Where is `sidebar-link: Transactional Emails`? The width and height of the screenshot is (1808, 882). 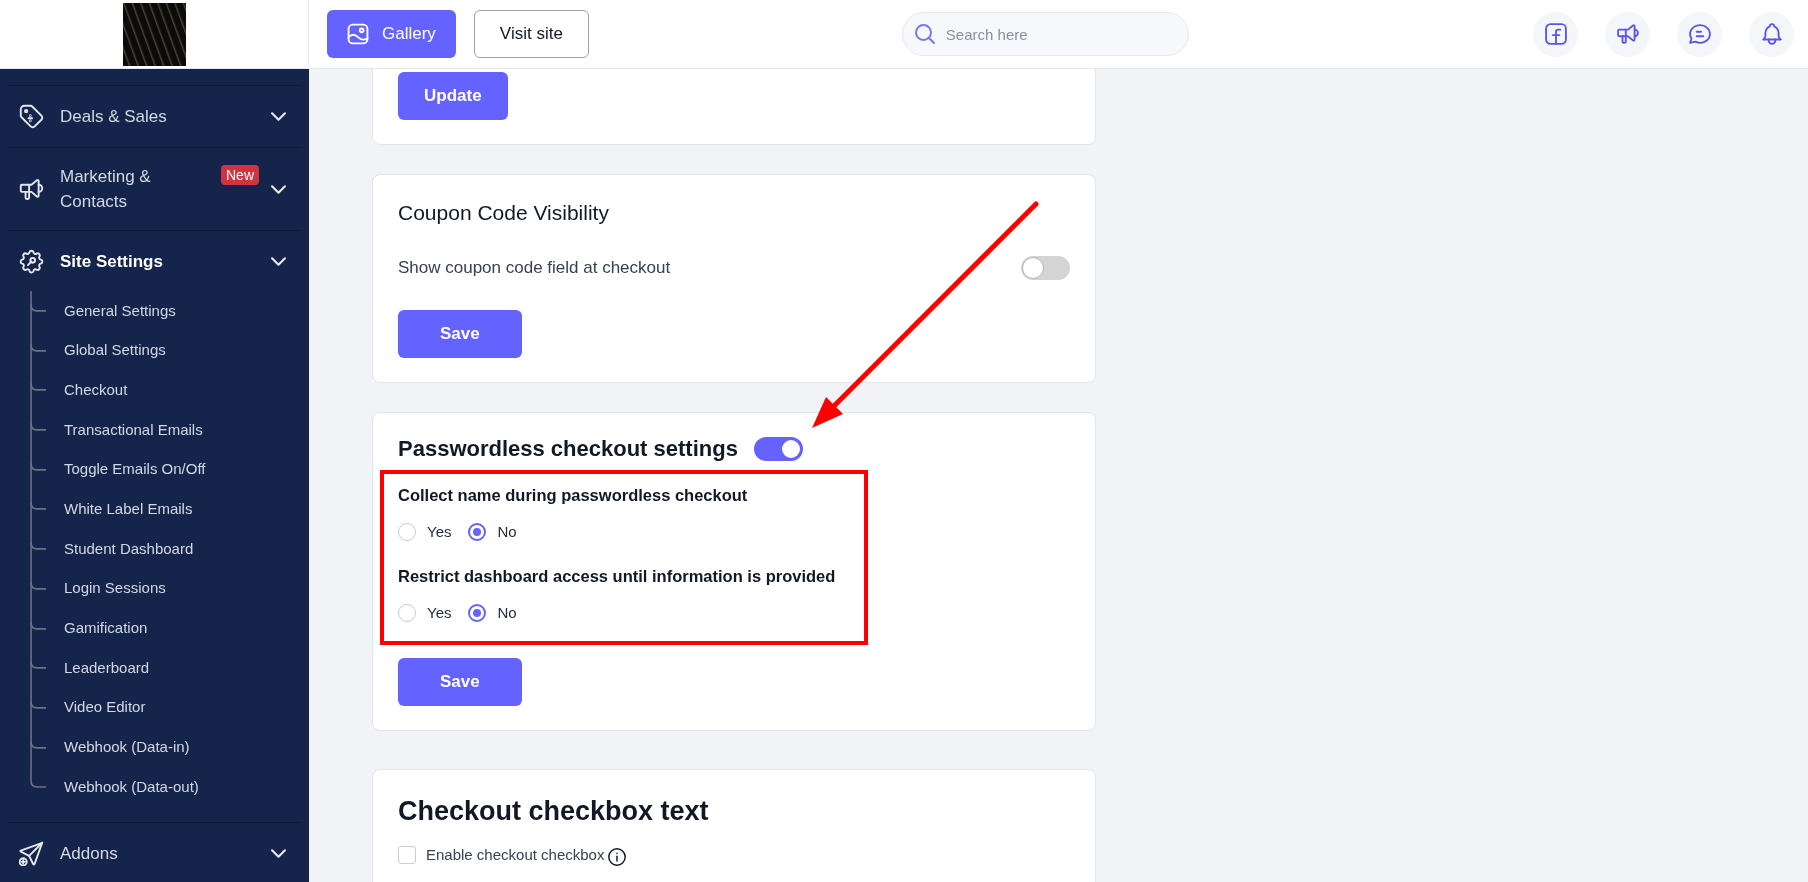
sidebar-link: Transactional Emails is located at coordinates (133, 430).